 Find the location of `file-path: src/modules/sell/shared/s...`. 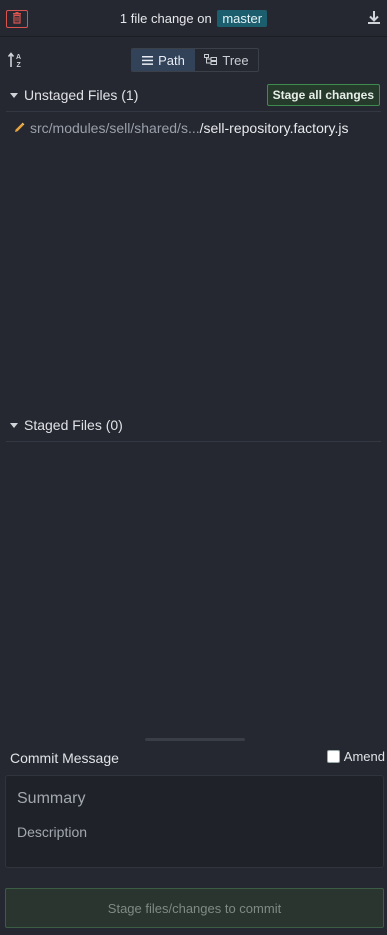

file-path: src/modules/sell/shared/s... is located at coordinates (115, 128).